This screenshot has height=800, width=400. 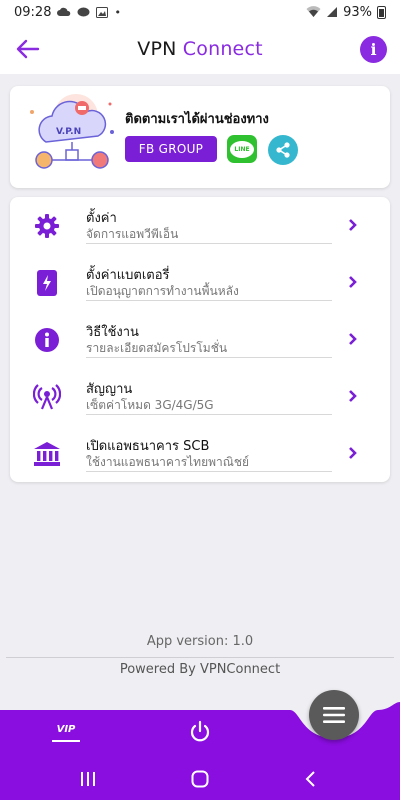 I want to click on page-title: VPN Connect, so click(x=200, y=49).